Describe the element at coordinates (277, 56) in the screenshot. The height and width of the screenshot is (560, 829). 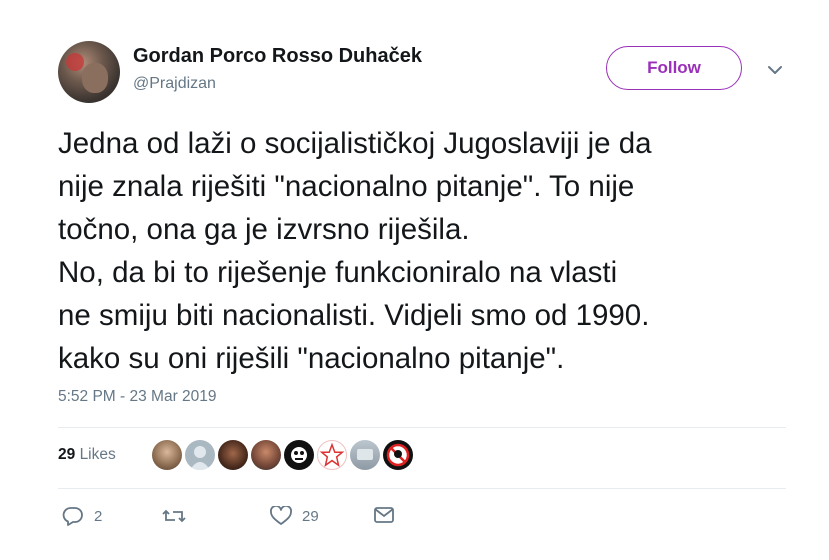
I see `author-name: Gordan Porco Rosso Duhaček` at that location.